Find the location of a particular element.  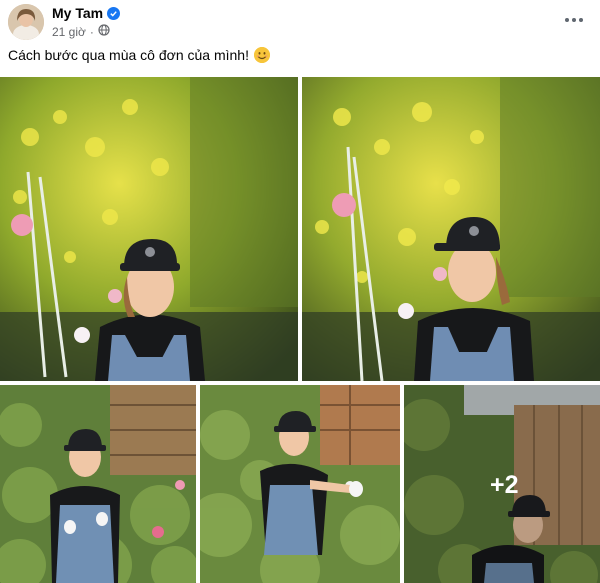

post-header: My Tam 21 giờ · is located at coordinates (300, 22).